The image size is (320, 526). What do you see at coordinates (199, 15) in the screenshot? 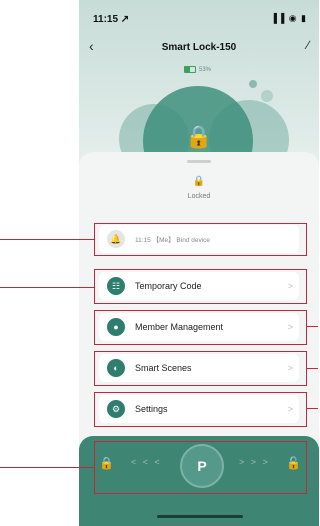
I see `status-bar: 11:15 ↗ ▐▐ ◉ ▮` at bounding box center [199, 15].